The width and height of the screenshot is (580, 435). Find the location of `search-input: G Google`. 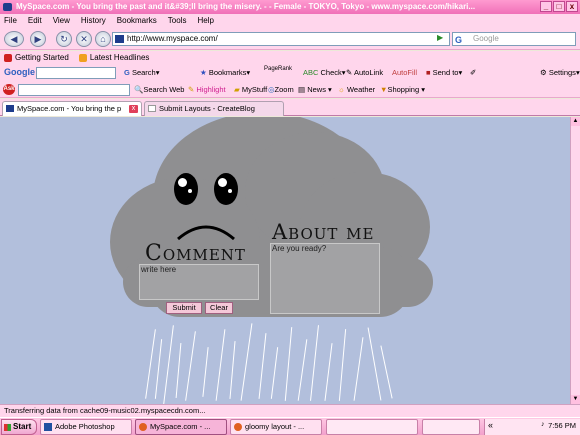

search-input: G Google is located at coordinates (514, 39).